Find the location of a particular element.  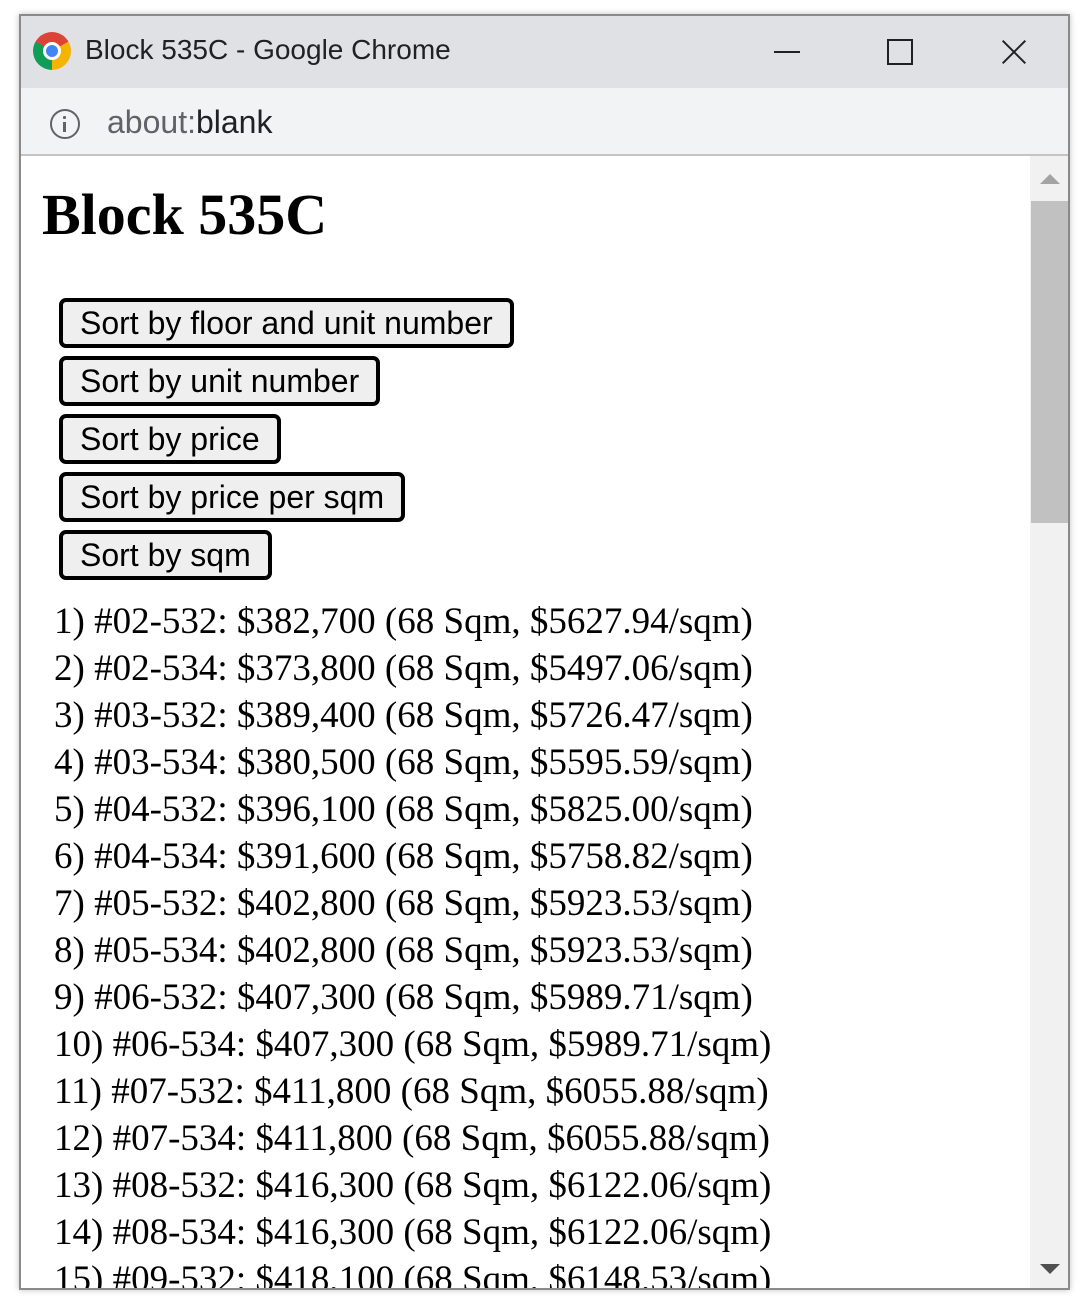

maximize-icon is located at coordinates (900, 52).